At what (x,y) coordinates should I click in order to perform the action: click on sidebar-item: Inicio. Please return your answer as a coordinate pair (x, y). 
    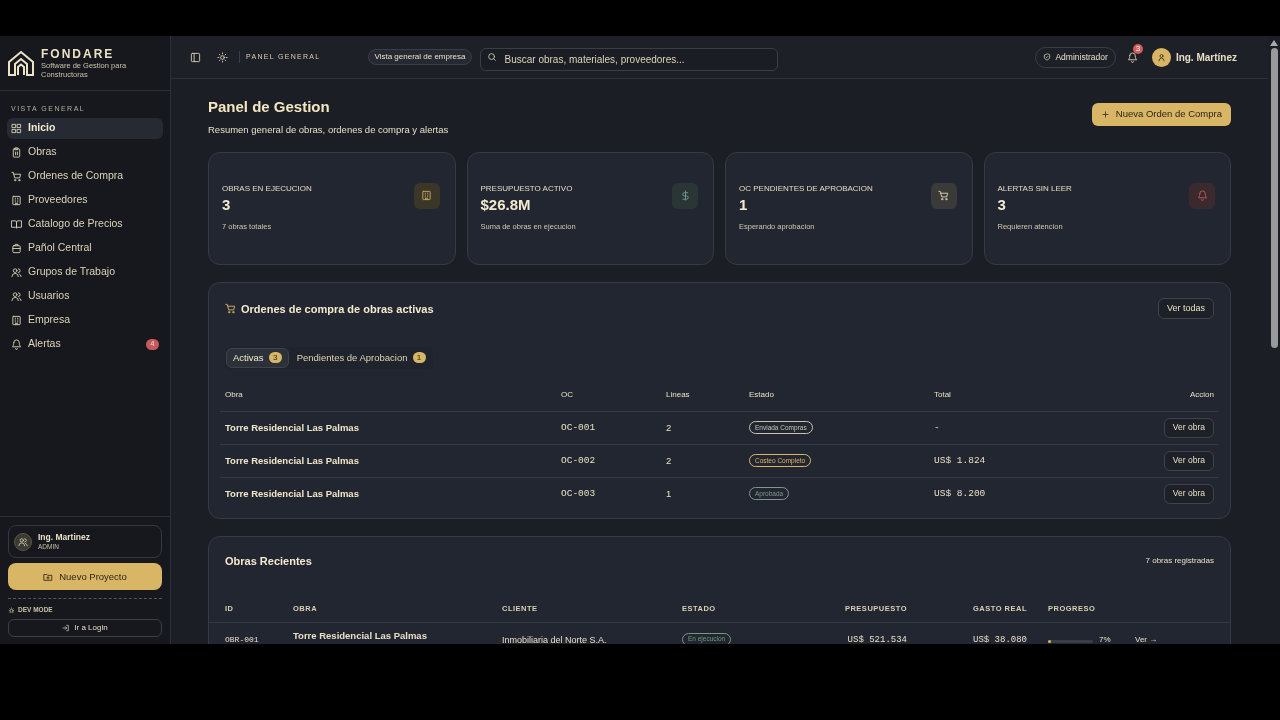
    Looking at the image, I should click on (85, 128).